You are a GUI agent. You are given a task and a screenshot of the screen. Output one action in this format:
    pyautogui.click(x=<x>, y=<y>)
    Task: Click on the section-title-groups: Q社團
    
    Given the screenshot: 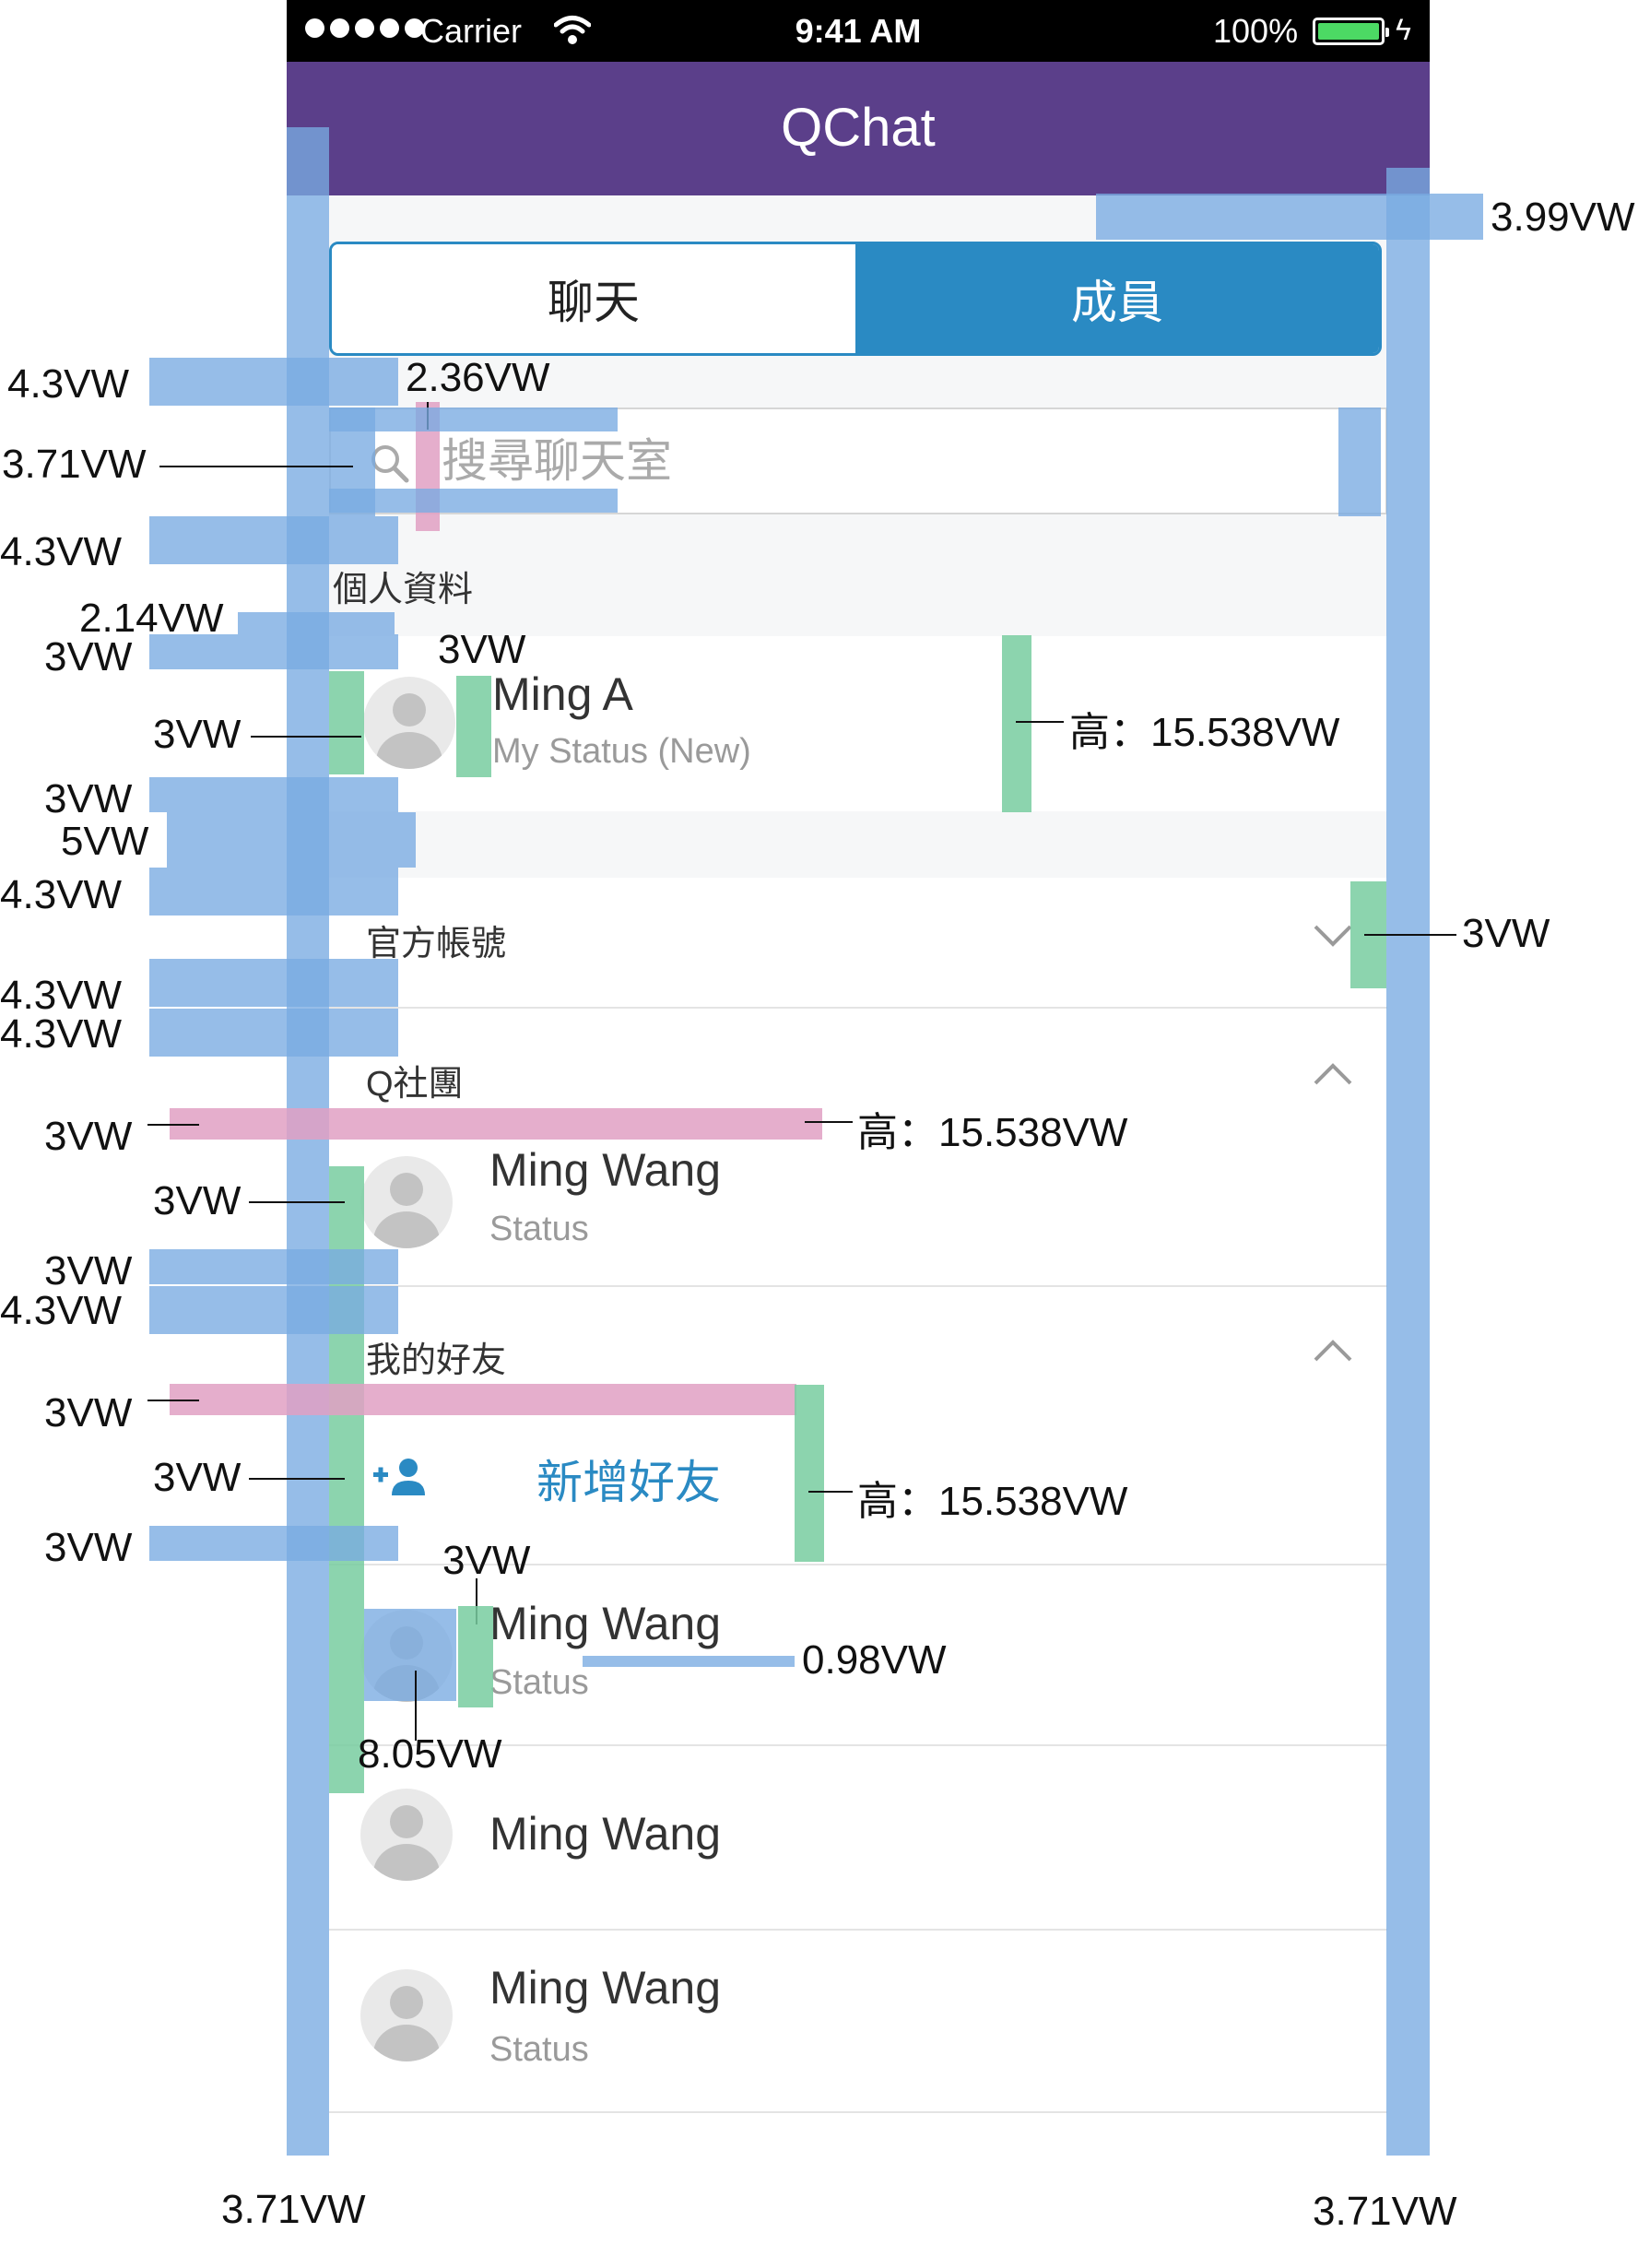 What is the action you would take?
    pyautogui.click(x=415, y=1084)
    